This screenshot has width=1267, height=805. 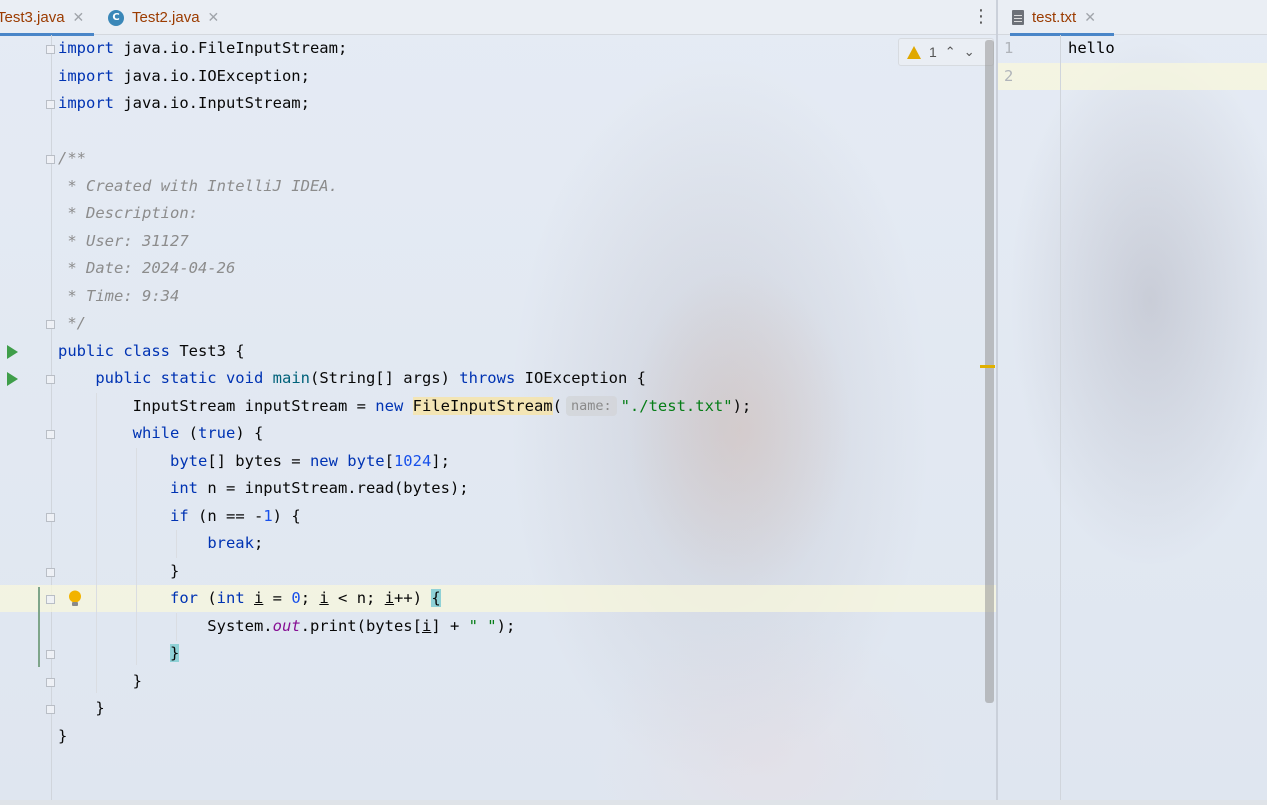 What do you see at coordinates (32, 17) in the screenshot?
I see `tab-label: Test3.java` at bounding box center [32, 17].